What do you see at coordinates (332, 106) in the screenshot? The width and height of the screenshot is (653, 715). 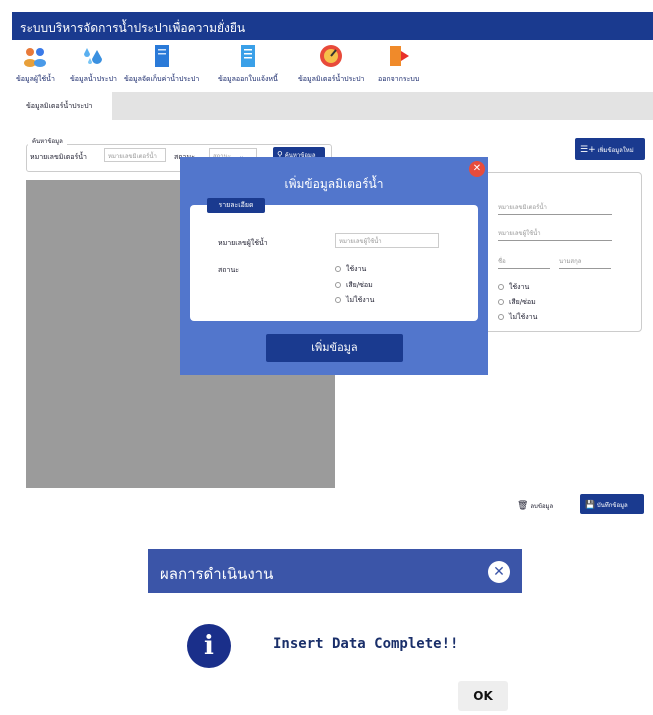 I see `tab-strip: ข้อมูลมิเตอร์น้ำประปา` at bounding box center [332, 106].